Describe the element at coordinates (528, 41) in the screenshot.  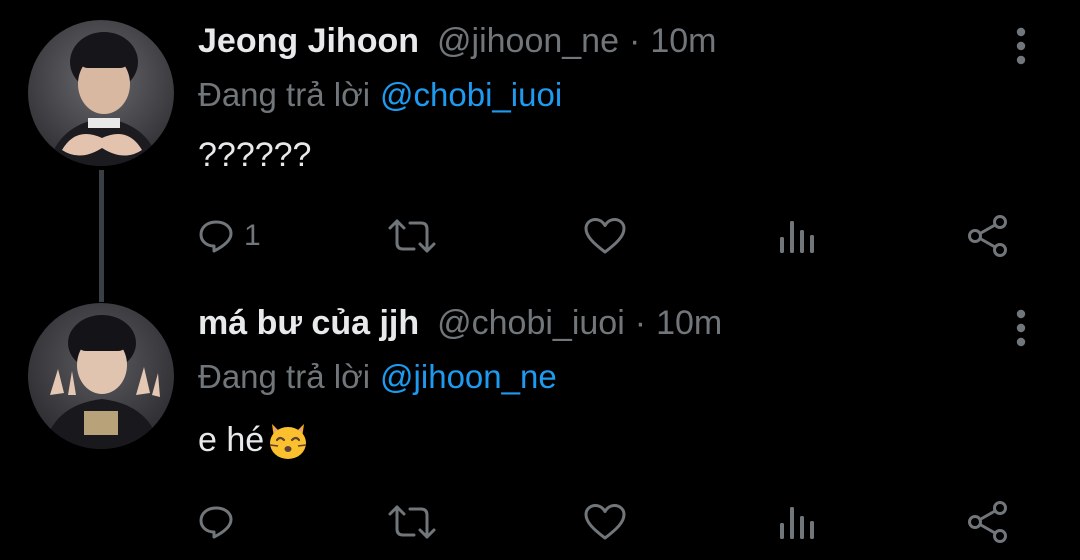
I see `handle: @jihoon_ne` at that location.